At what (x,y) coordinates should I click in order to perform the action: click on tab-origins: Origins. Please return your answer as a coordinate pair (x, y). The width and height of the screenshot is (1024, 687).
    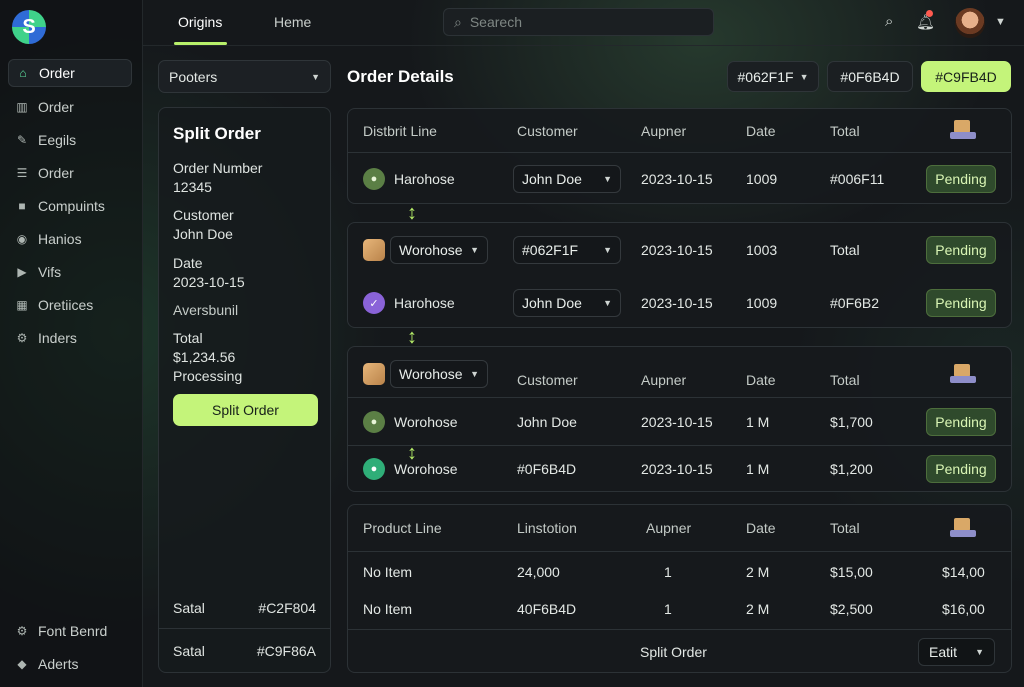
    Looking at the image, I should click on (200, 22).